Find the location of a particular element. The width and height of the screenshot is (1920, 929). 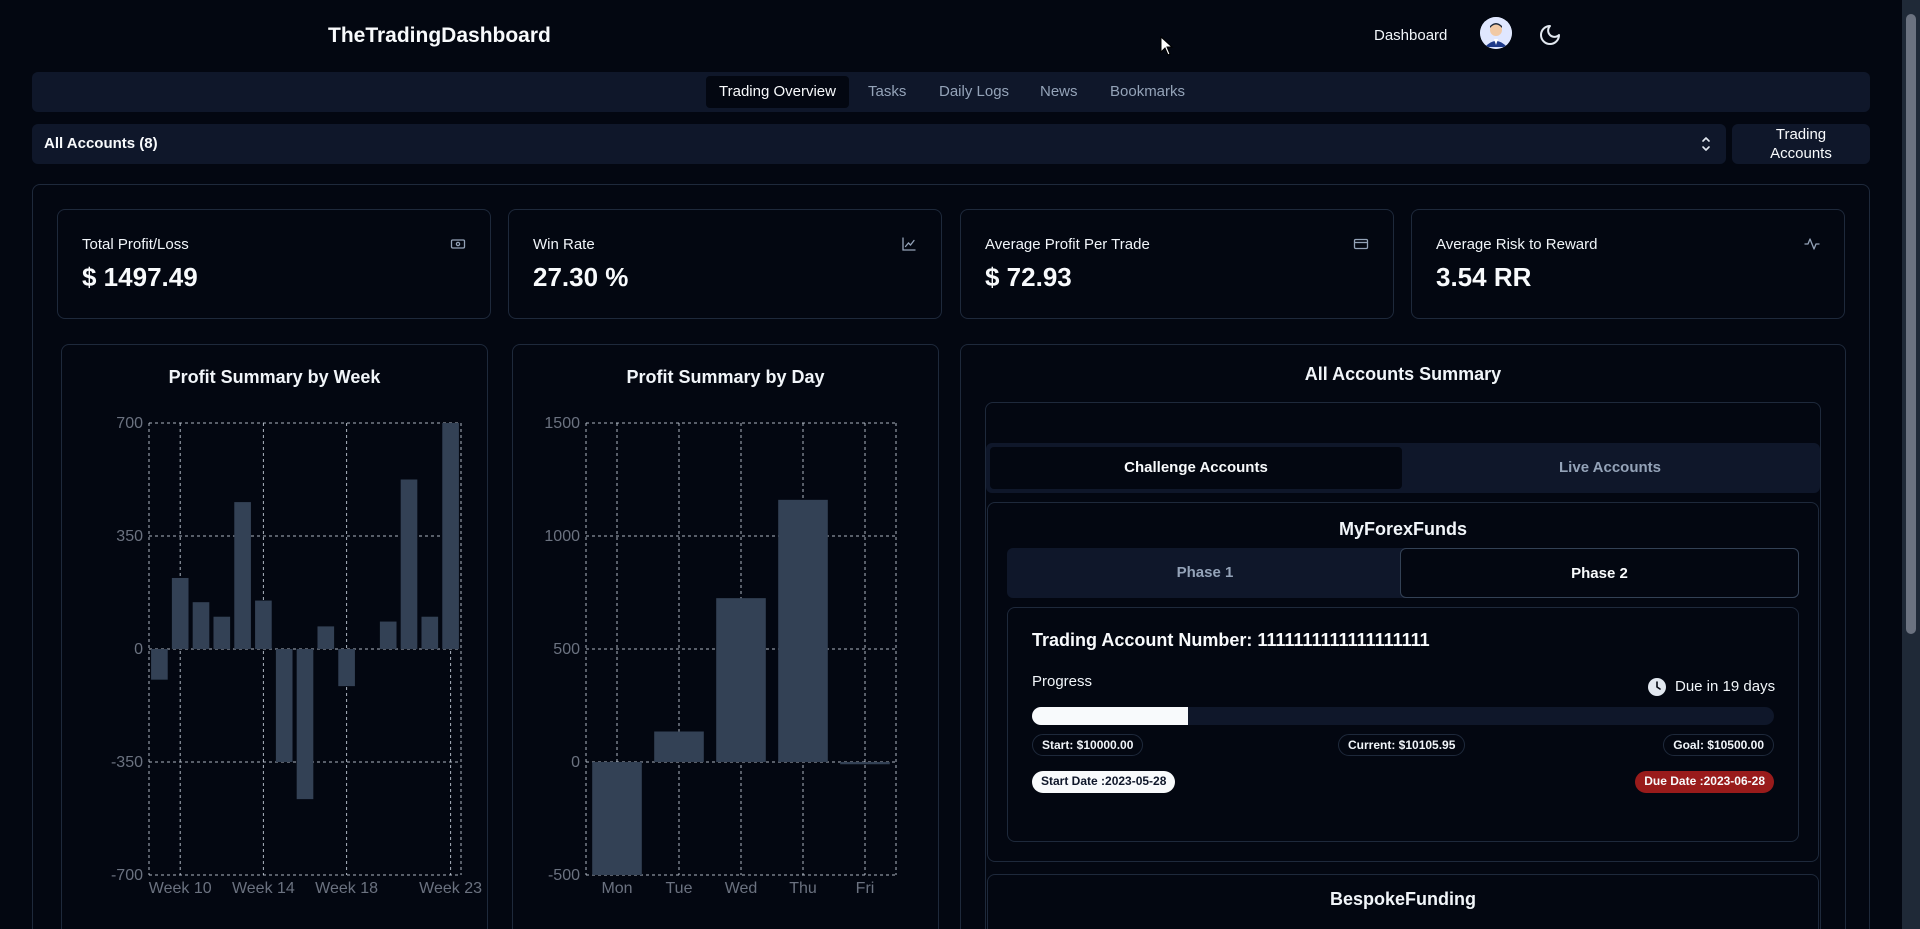

moon-icon is located at coordinates (1550, 35).